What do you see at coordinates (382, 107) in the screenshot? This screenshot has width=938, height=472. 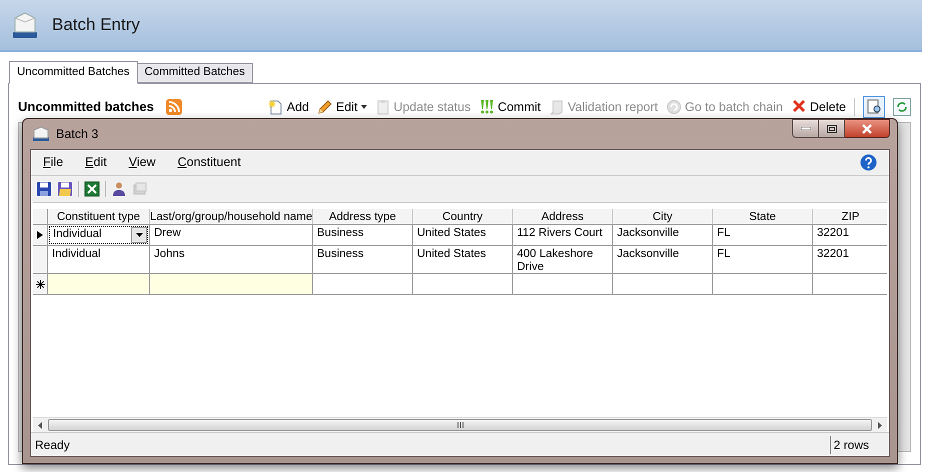 I see `clipboard-icon` at bounding box center [382, 107].